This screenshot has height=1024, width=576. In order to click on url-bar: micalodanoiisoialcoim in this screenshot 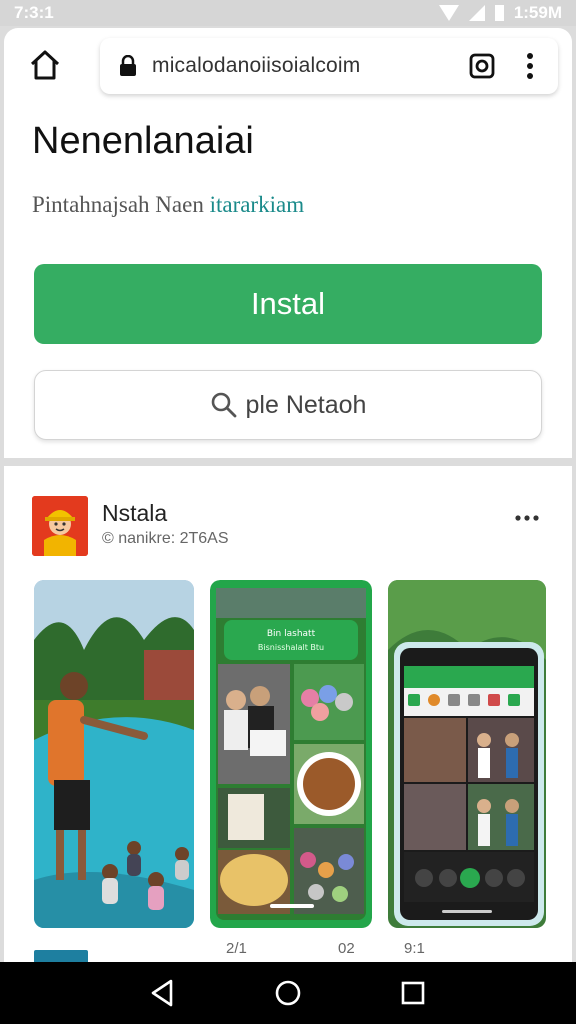, I will do `click(329, 66)`.